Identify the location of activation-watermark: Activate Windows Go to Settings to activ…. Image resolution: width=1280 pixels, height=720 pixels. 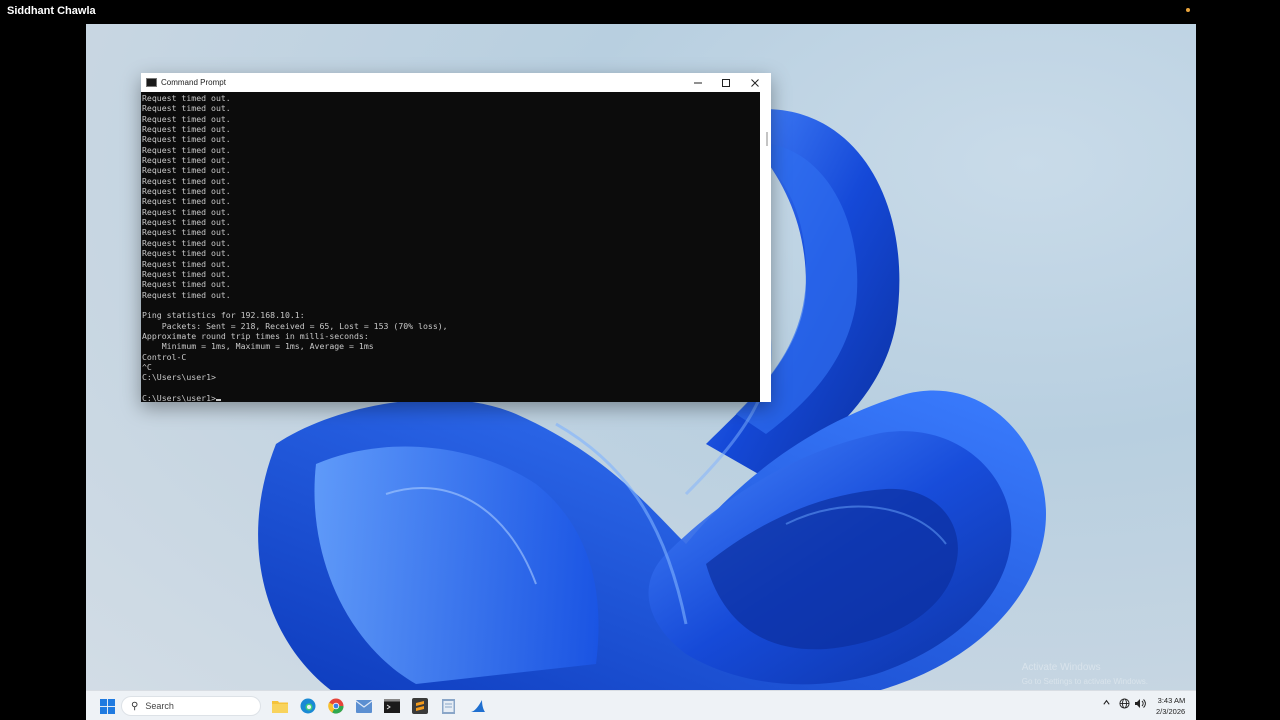
(1085, 674).